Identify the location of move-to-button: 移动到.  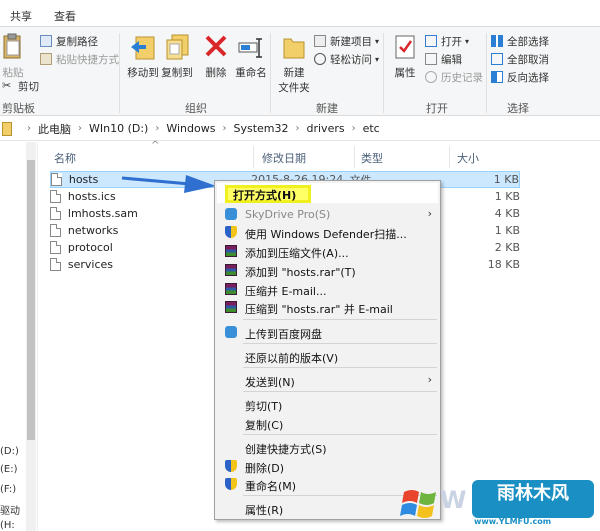
(143, 56).